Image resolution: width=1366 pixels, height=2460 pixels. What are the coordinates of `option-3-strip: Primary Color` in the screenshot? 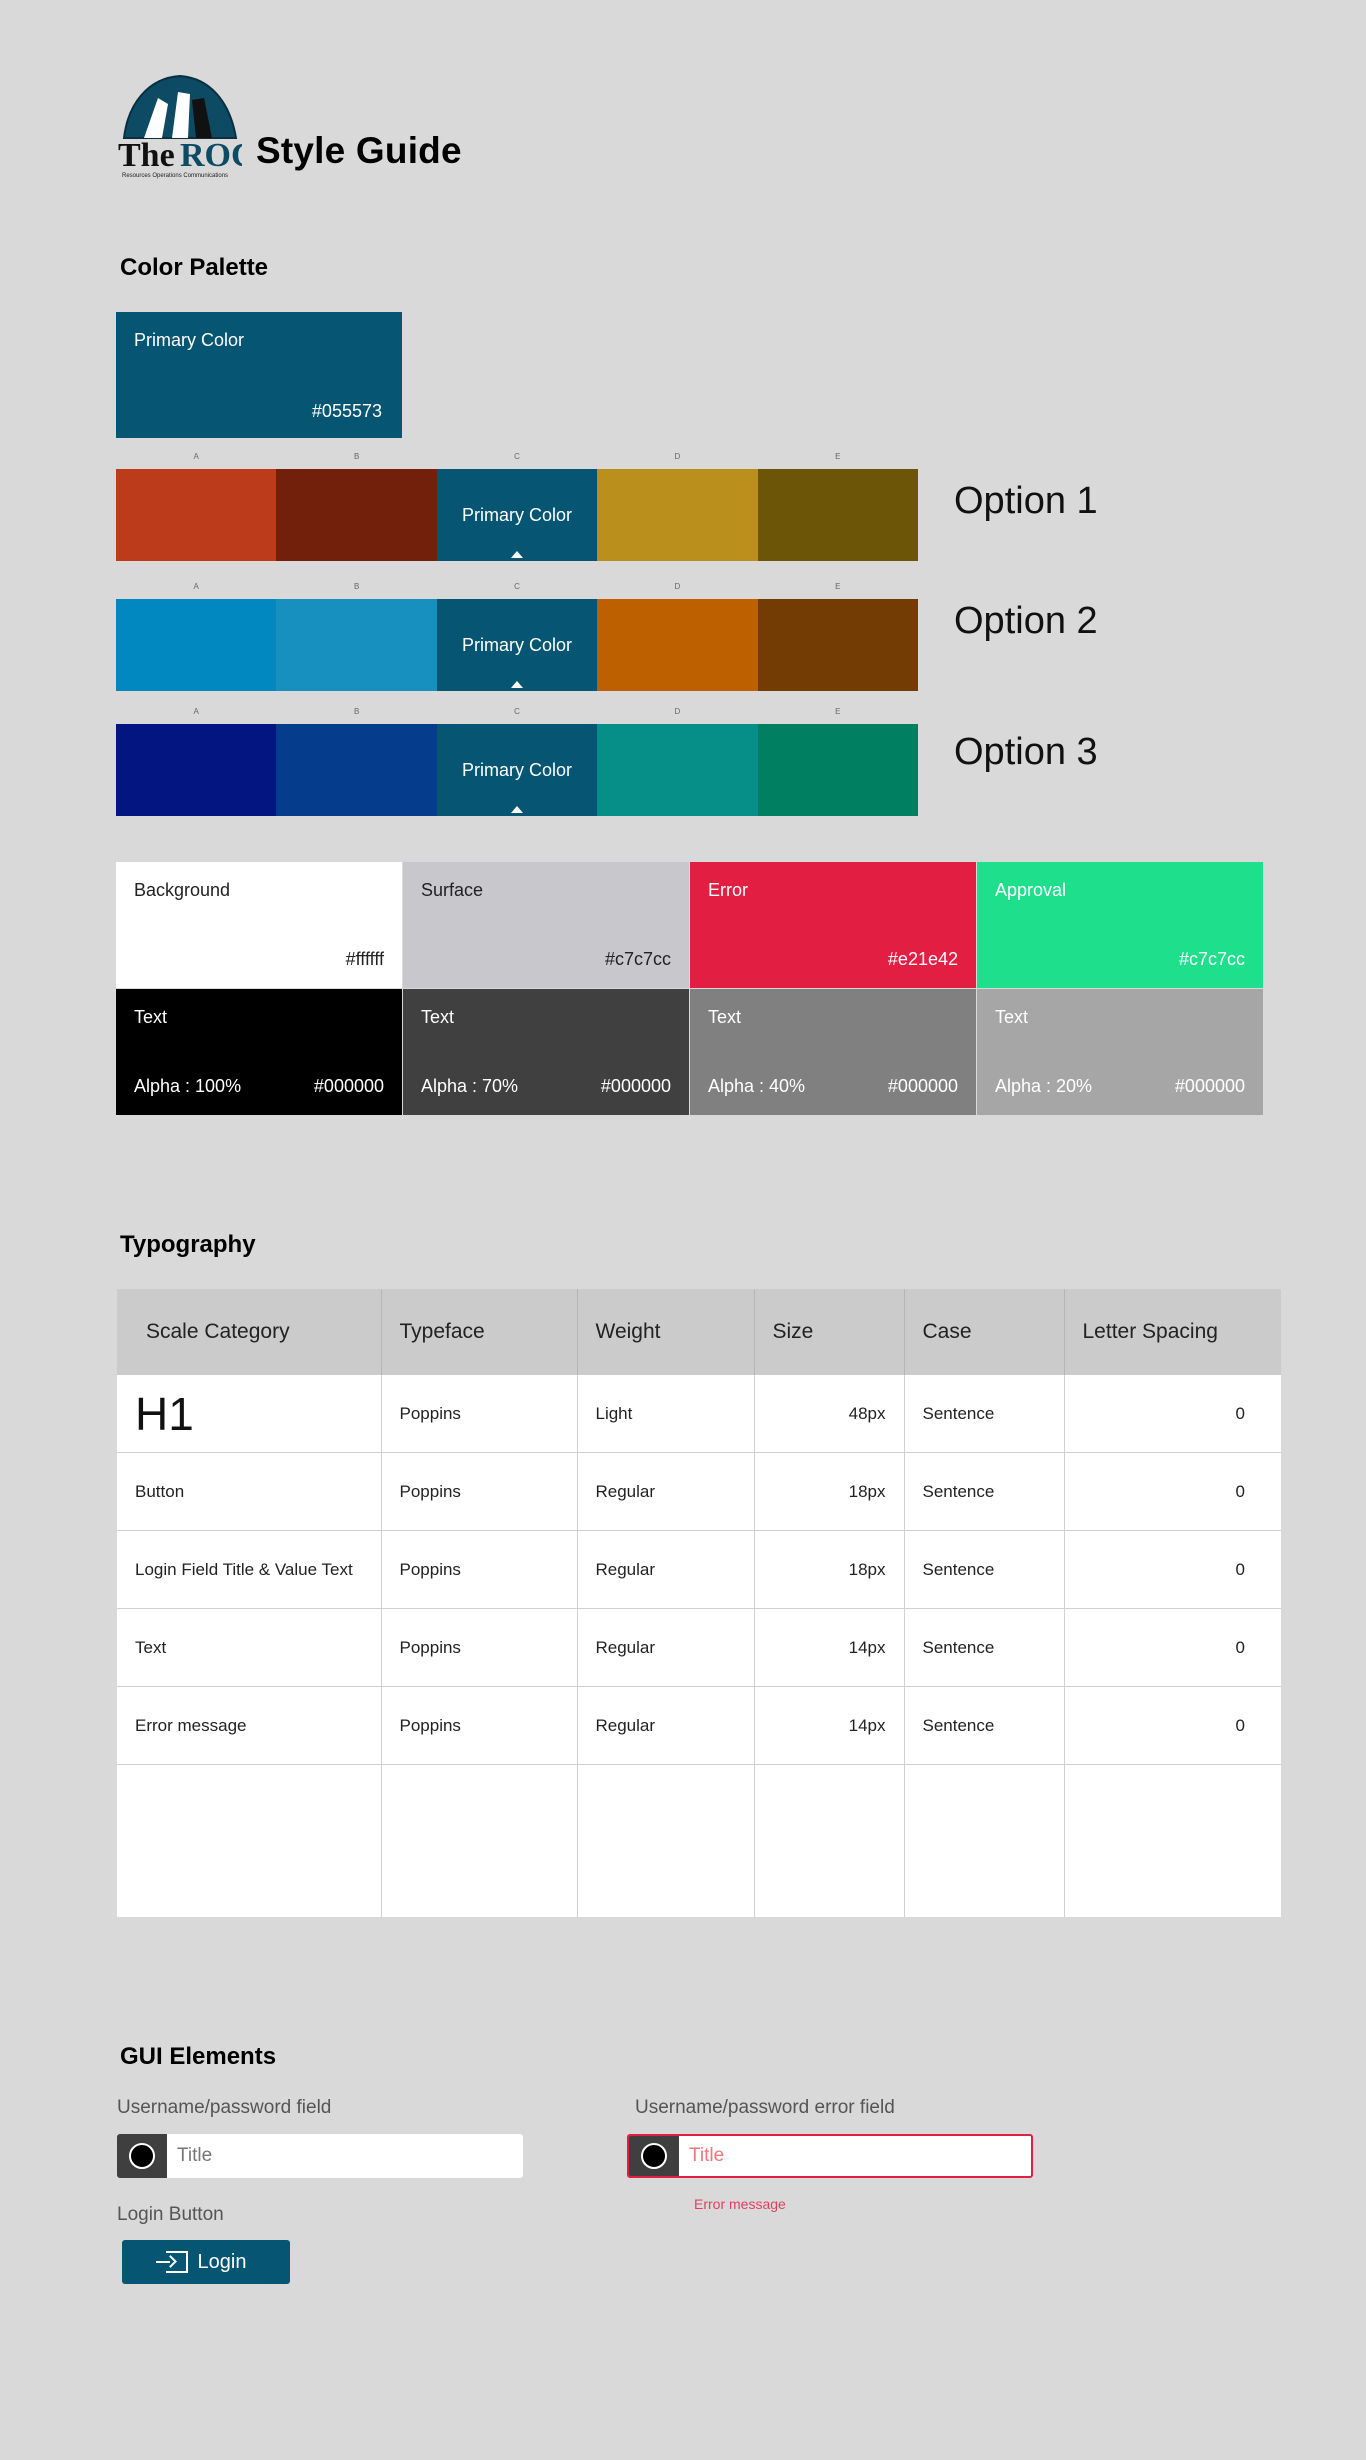 It's located at (517, 770).